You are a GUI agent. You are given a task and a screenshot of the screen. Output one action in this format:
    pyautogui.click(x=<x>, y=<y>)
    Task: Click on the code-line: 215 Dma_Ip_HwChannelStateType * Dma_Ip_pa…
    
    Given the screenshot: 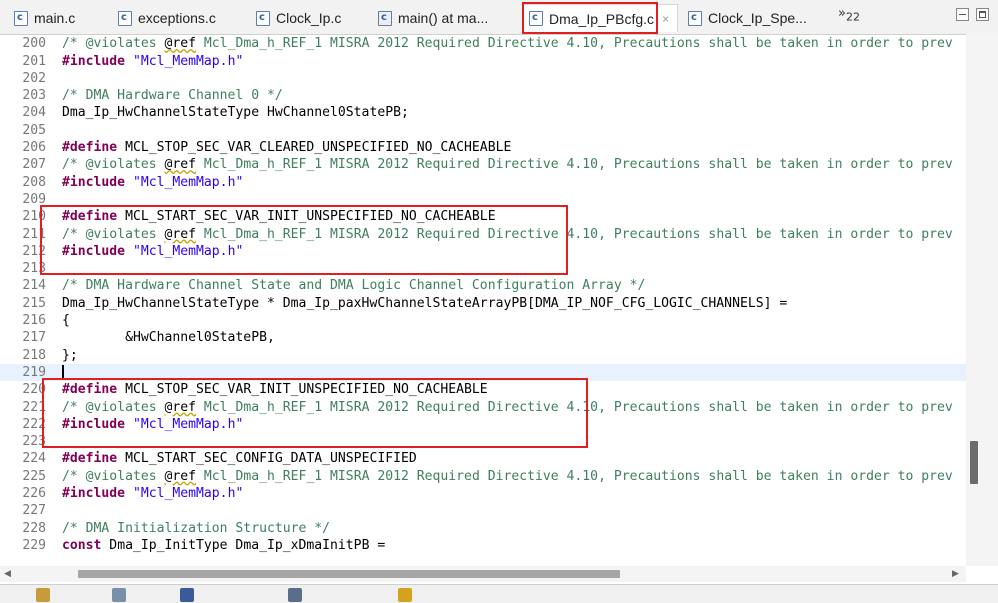 What is the action you would take?
    pyautogui.click(x=483, y=303)
    